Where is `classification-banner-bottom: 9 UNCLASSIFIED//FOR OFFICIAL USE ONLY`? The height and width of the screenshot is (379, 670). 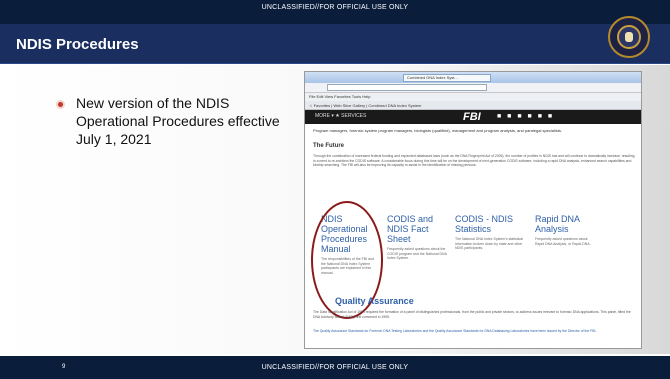 classification-banner-bottom: 9 UNCLASSIFIED//FOR OFFICIAL USE ONLY is located at coordinates (335, 367).